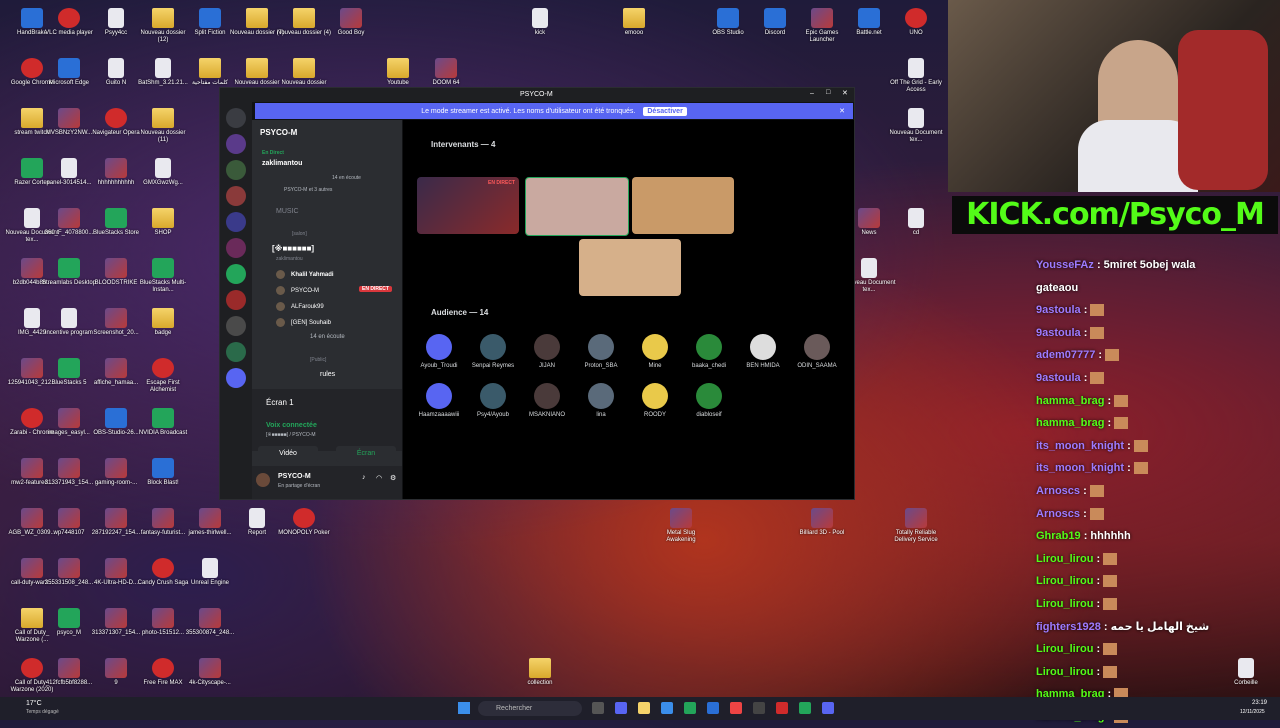 This screenshot has width=1280, height=728. What do you see at coordinates (304, 72) in the screenshot?
I see `desktop-icon: Nouveau dossier` at bounding box center [304, 72].